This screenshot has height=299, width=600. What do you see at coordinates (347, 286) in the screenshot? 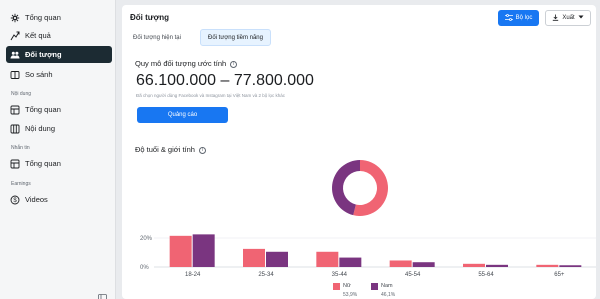
I see `legend-label-female: Nữ` at bounding box center [347, 286].